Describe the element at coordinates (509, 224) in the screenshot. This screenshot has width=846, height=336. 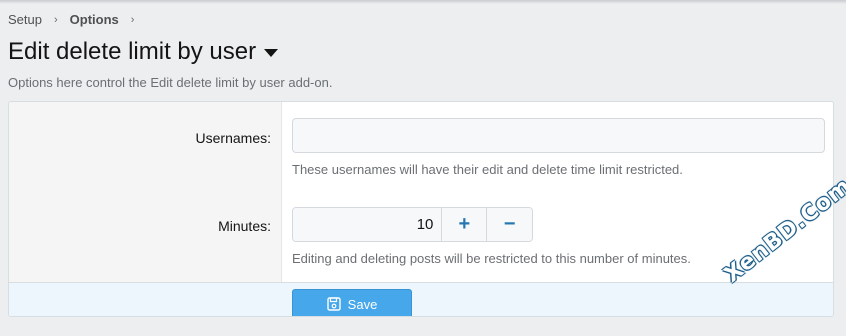
I see `decrement-button: −` at that location.